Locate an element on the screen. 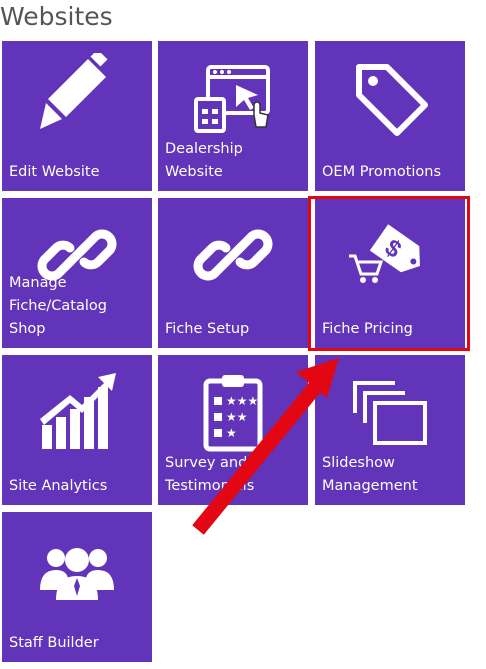  tile-oem-promotions: OEM Promotions is located at coordinates (390, 116).